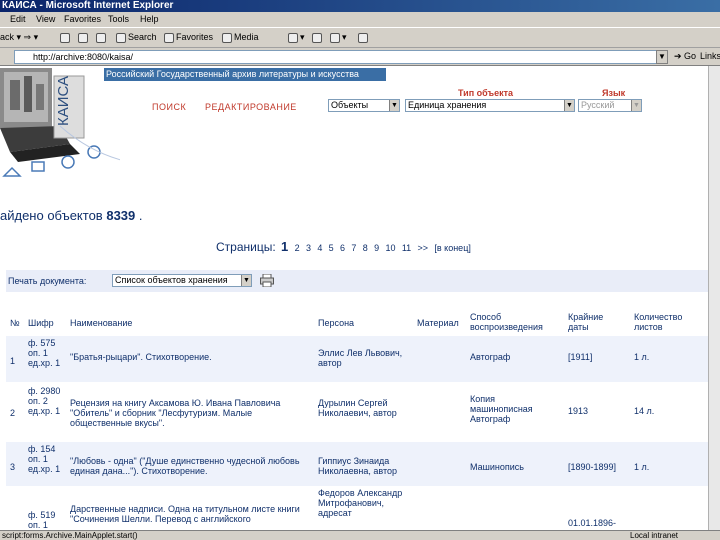 The image size is (720, 540). Describe the element at coordinates (251, 107) in the screenshot. I see `nav-edit-link: РЕДАКТИРОВАНИЕ` at that location.